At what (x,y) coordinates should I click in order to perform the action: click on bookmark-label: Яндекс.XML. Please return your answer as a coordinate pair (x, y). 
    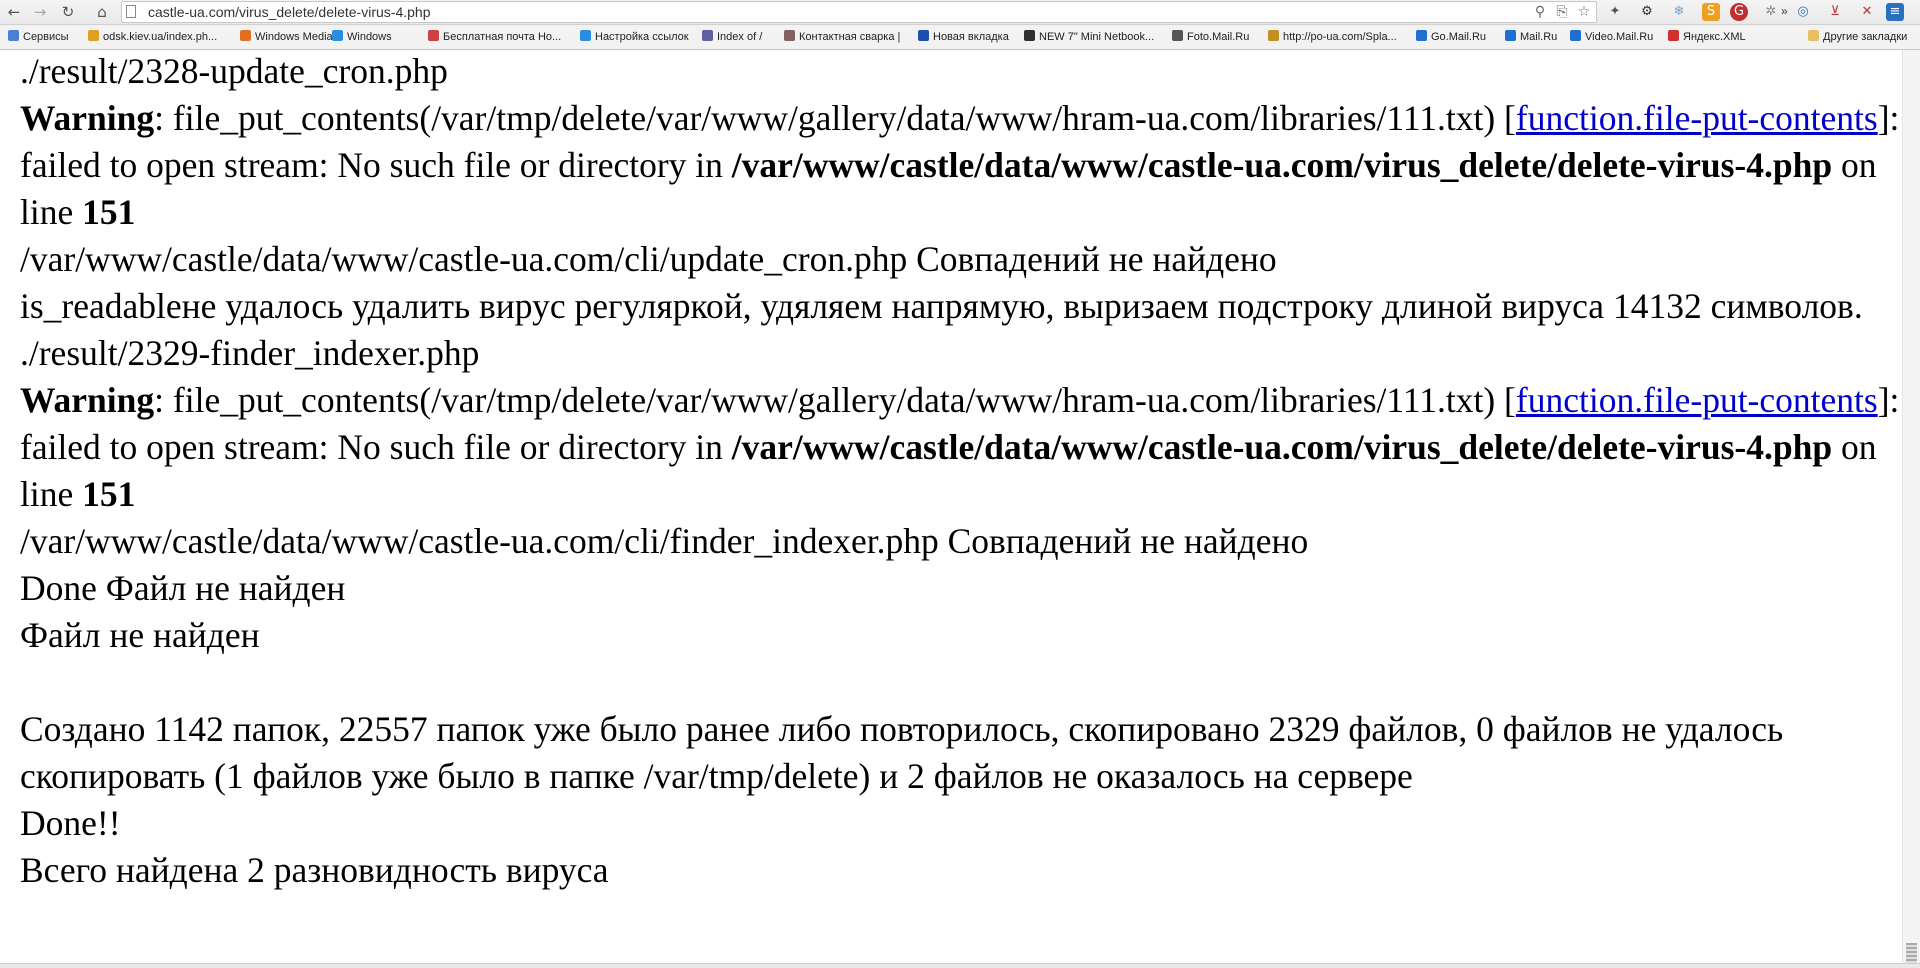
    Looking at the image, I should click on (1714, 37).